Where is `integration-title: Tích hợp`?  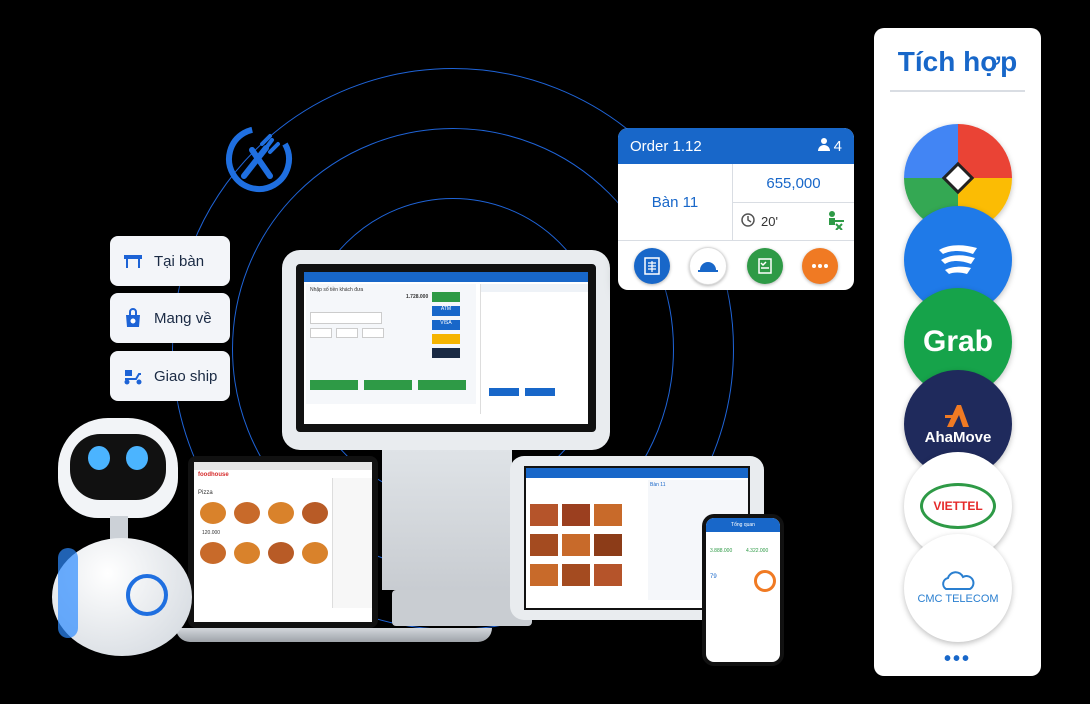
integration-title: Tích hợp is located at coordinates (957, 61).